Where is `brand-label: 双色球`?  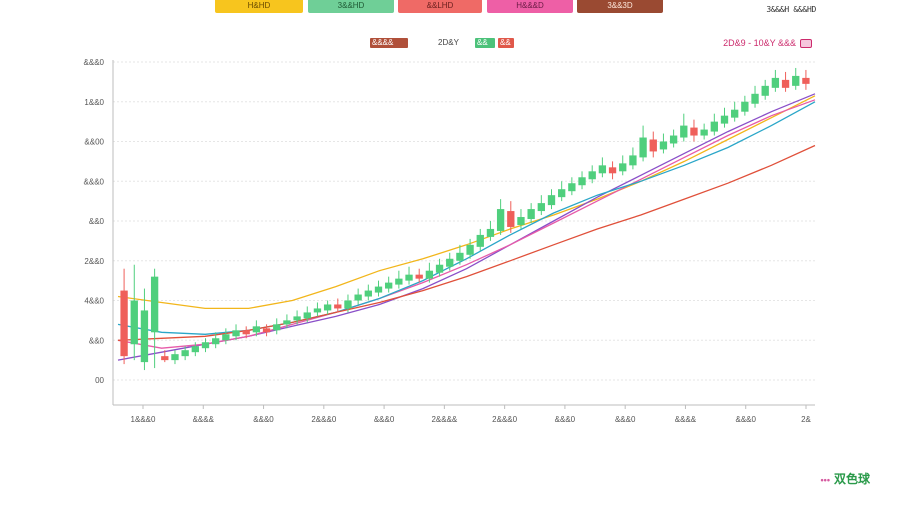 brand-label: 双色球 is located at coordinates (851, 479).